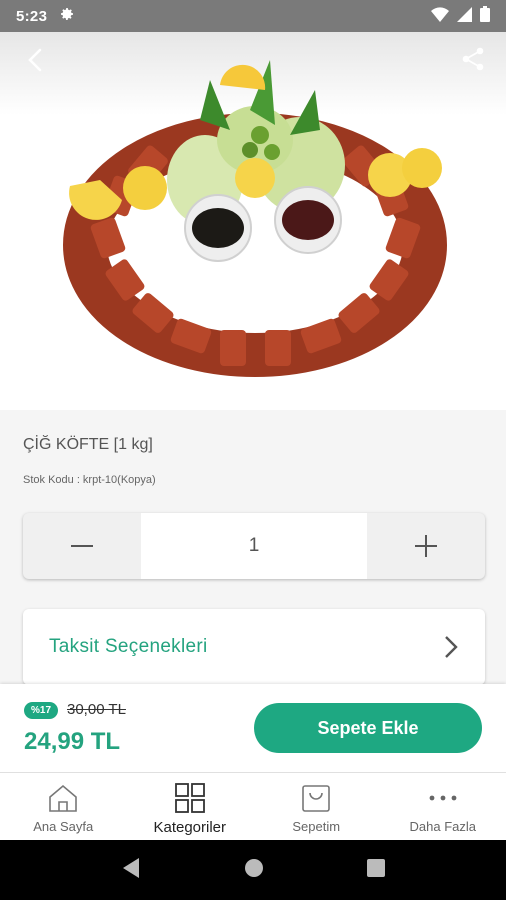 The width and height of the screenshot is (506, 900). I want to click on quantity-stepper: 1, so click(254, 546).